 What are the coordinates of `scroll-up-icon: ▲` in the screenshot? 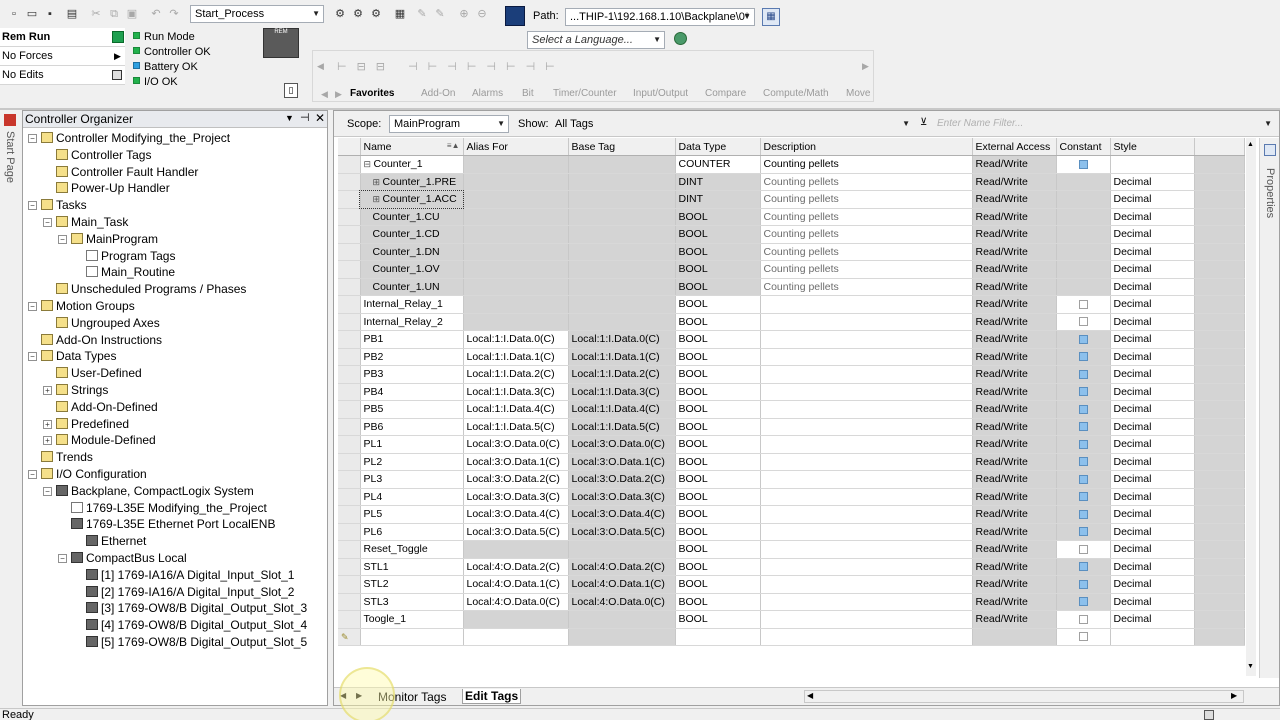 It's located at (1250, 144).